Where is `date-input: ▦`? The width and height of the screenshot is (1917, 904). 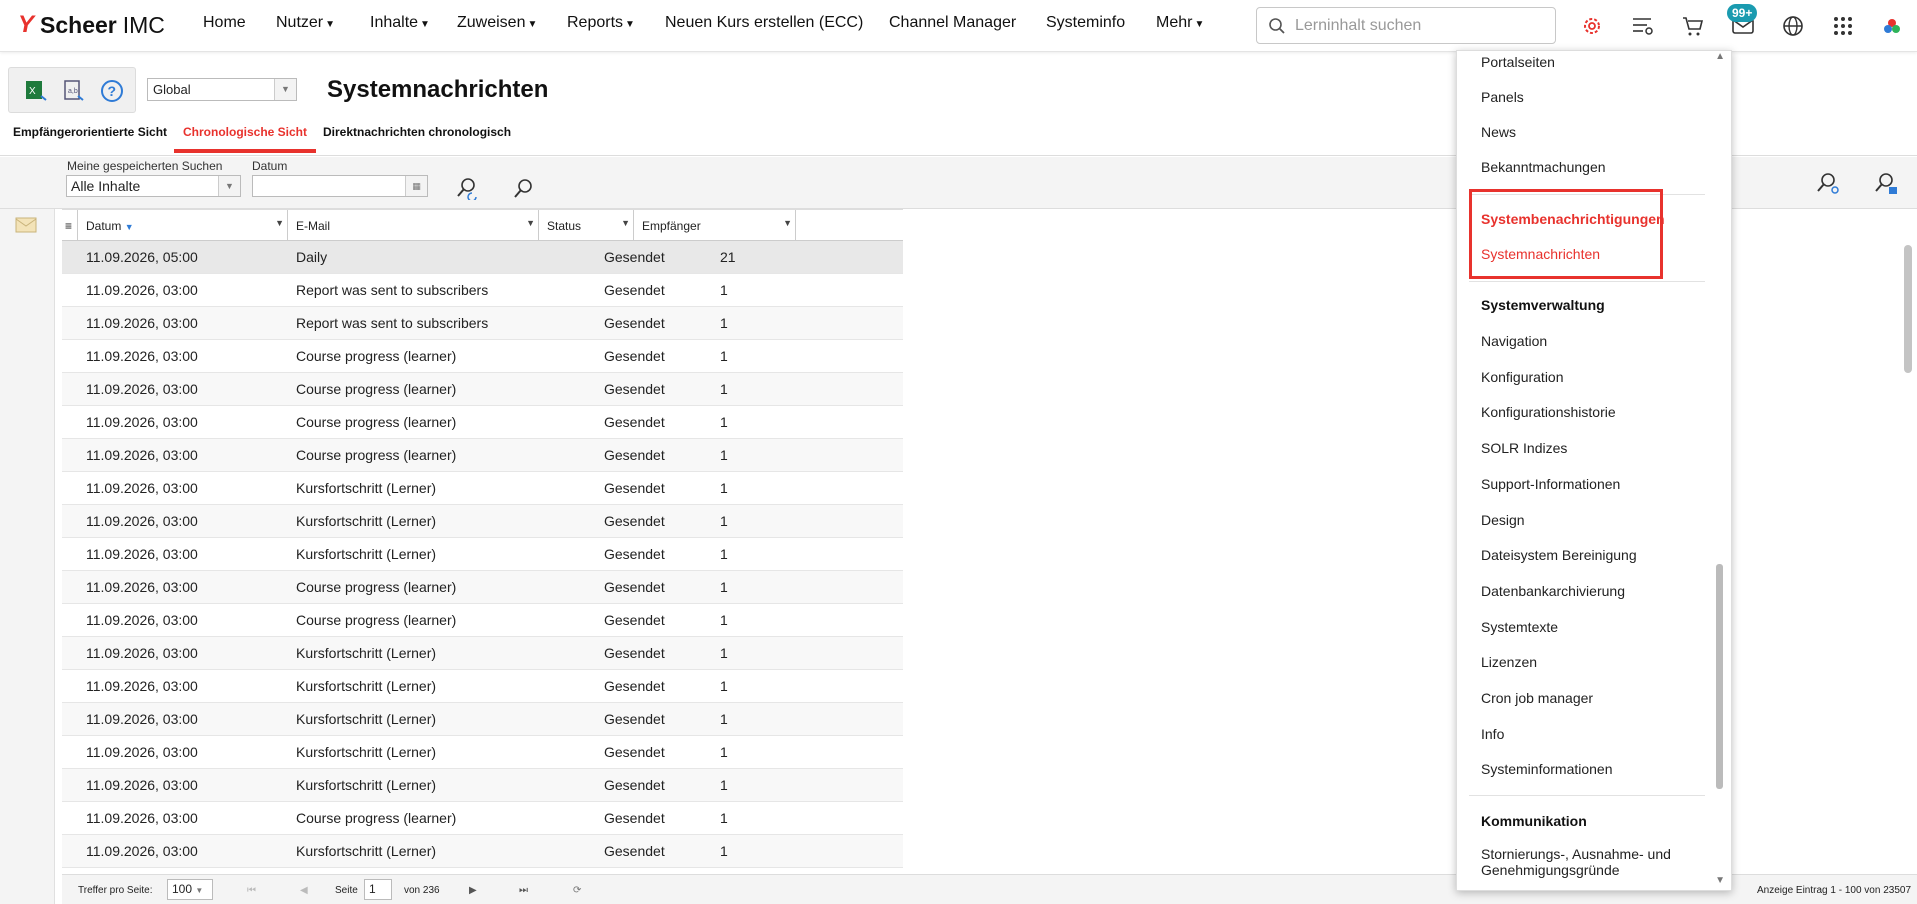
date-input: ▦ is located at coordinates (340, 186).